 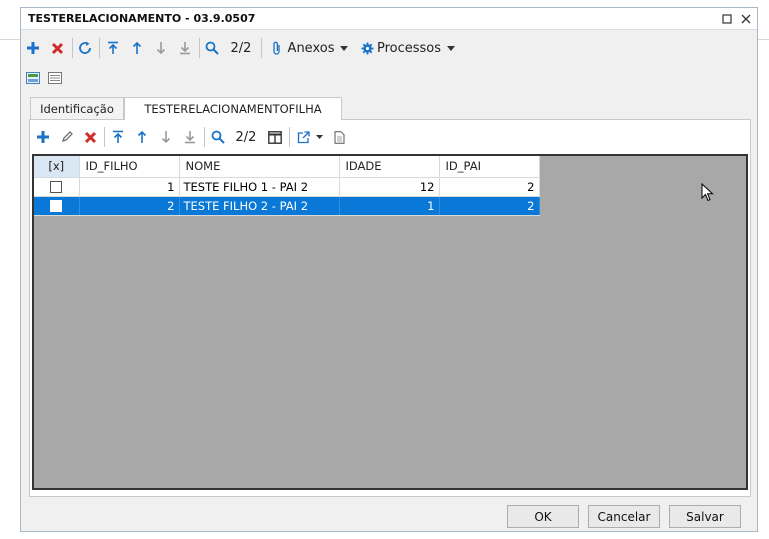 What do you see at coordinates (57, 167) in the screenshot?
I see `column-header-select: [x]` at bounding box center [57, 167].